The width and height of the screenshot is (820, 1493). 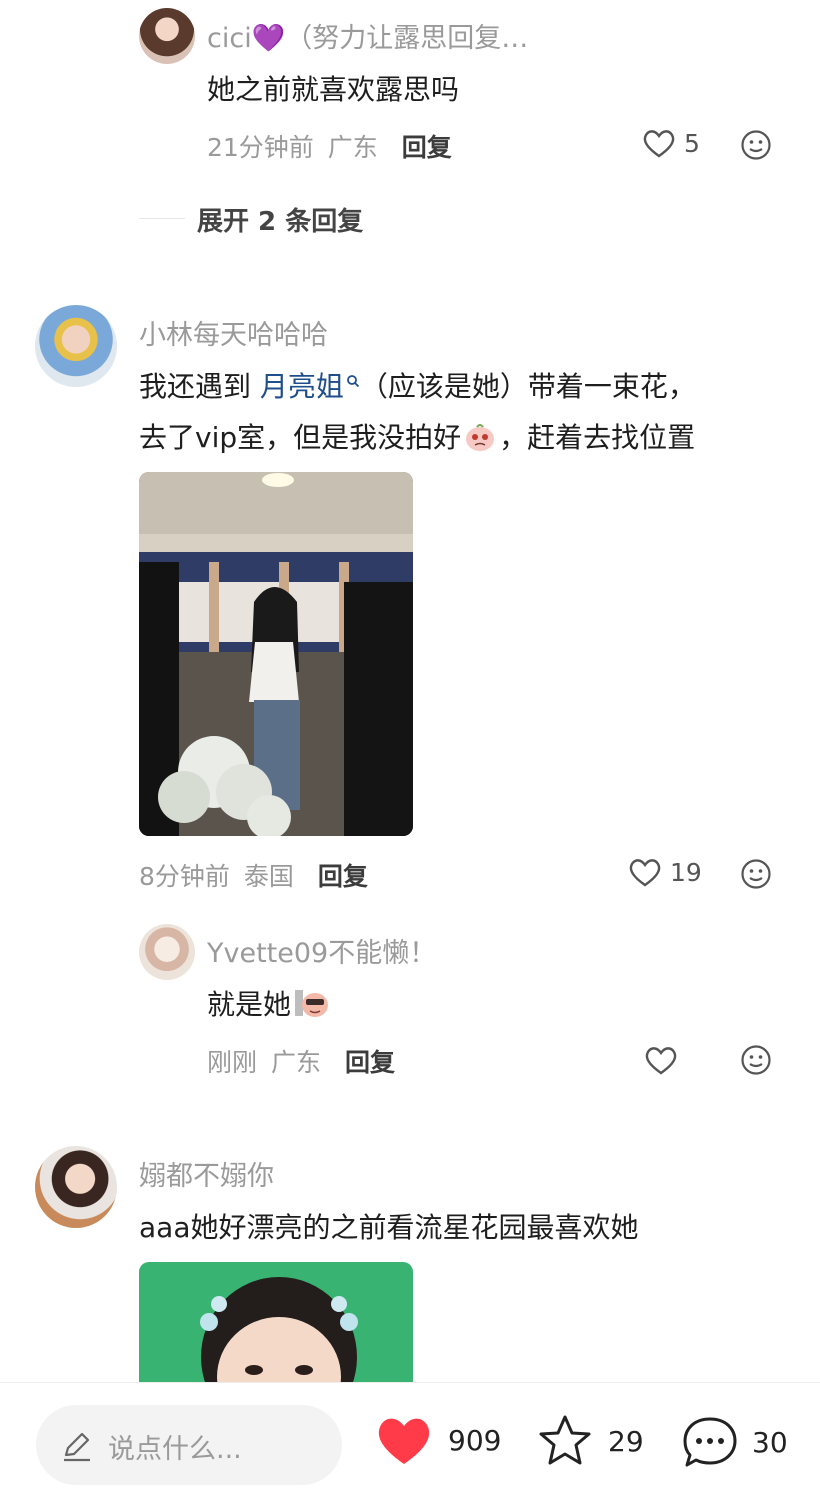 I want to click on comment-meta: 刚刚 广东 回复, so click(x=301, y=1061).